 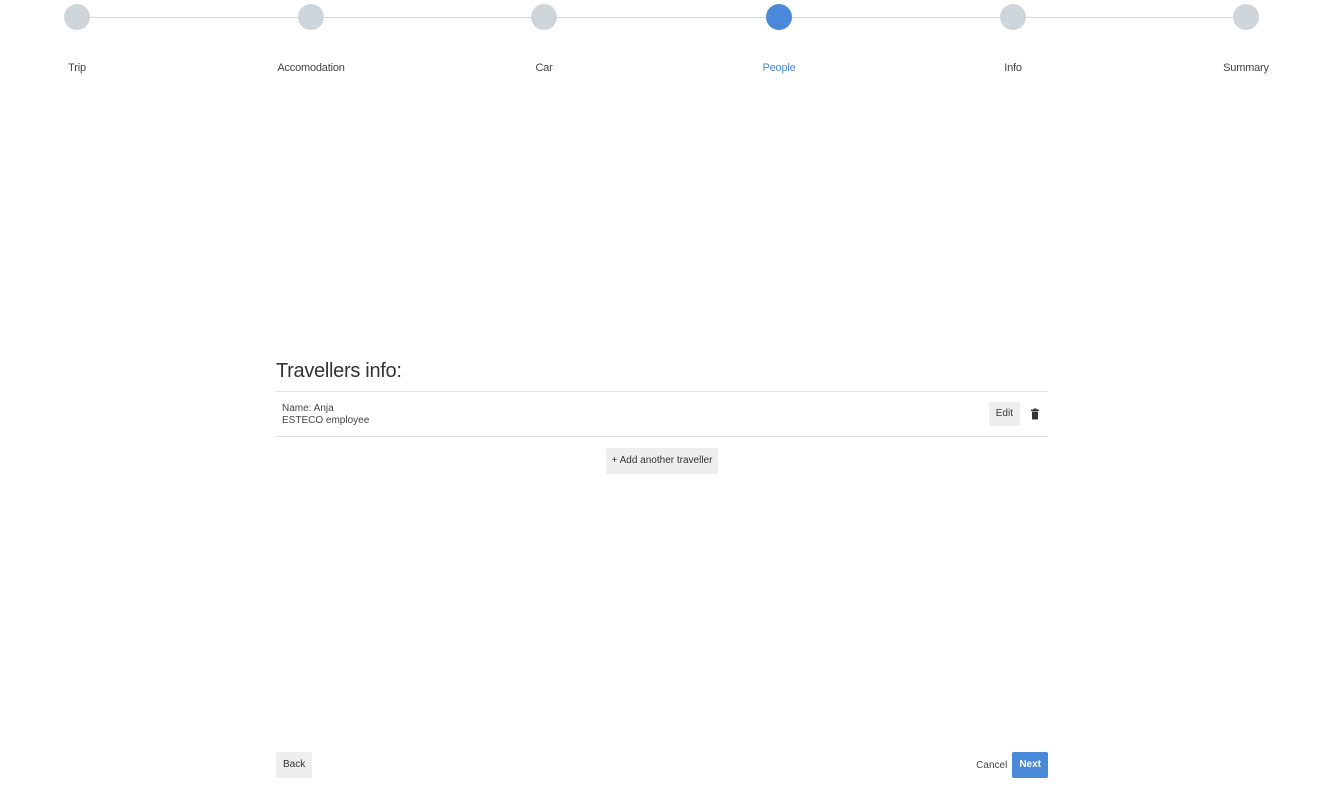 I want to click on cancel-button: Cancel, so click(x=991, y=765).